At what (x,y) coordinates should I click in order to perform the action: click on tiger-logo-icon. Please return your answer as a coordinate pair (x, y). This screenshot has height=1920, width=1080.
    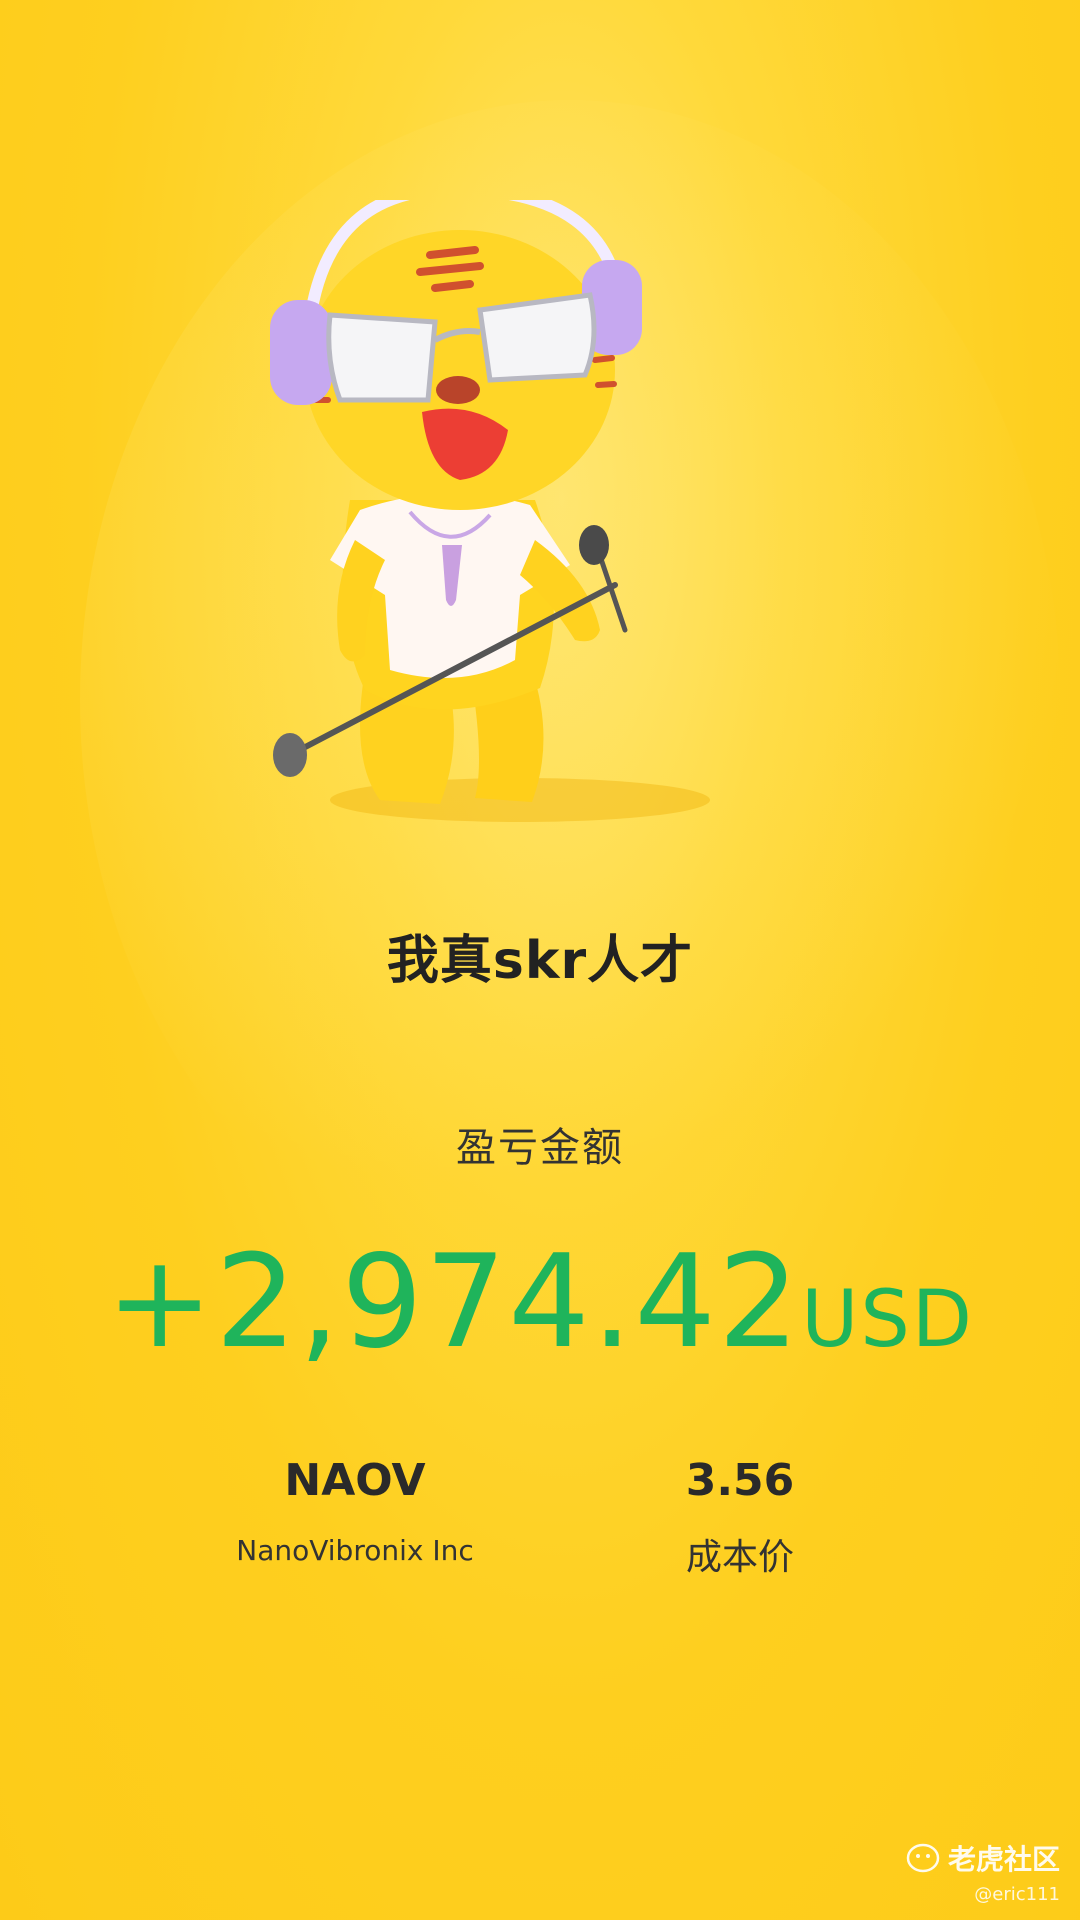
    Looking at the image, I should click on (923, 1858).